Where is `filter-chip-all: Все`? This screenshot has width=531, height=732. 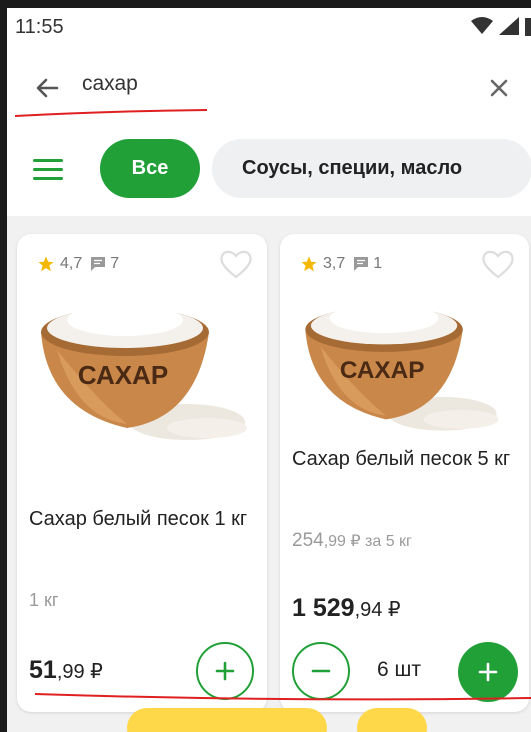 filter-chip-all: Все is located at coordinates (150, 168).